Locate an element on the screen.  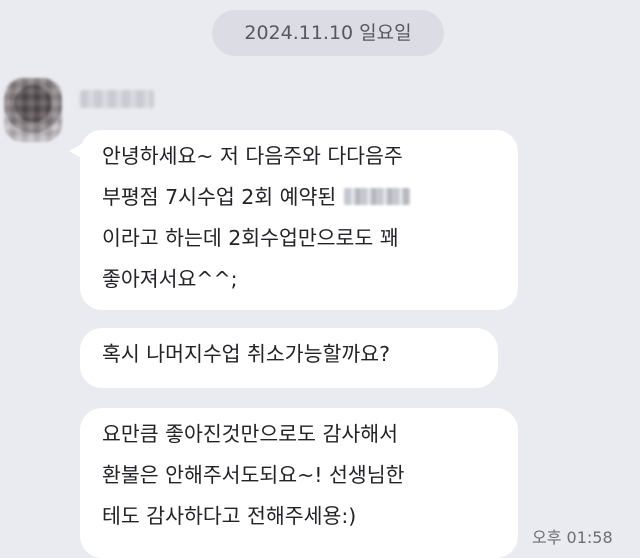
message-line: 이라고 하는데 2회수업만으로도 꽤 is located at coordinates (250, 238).